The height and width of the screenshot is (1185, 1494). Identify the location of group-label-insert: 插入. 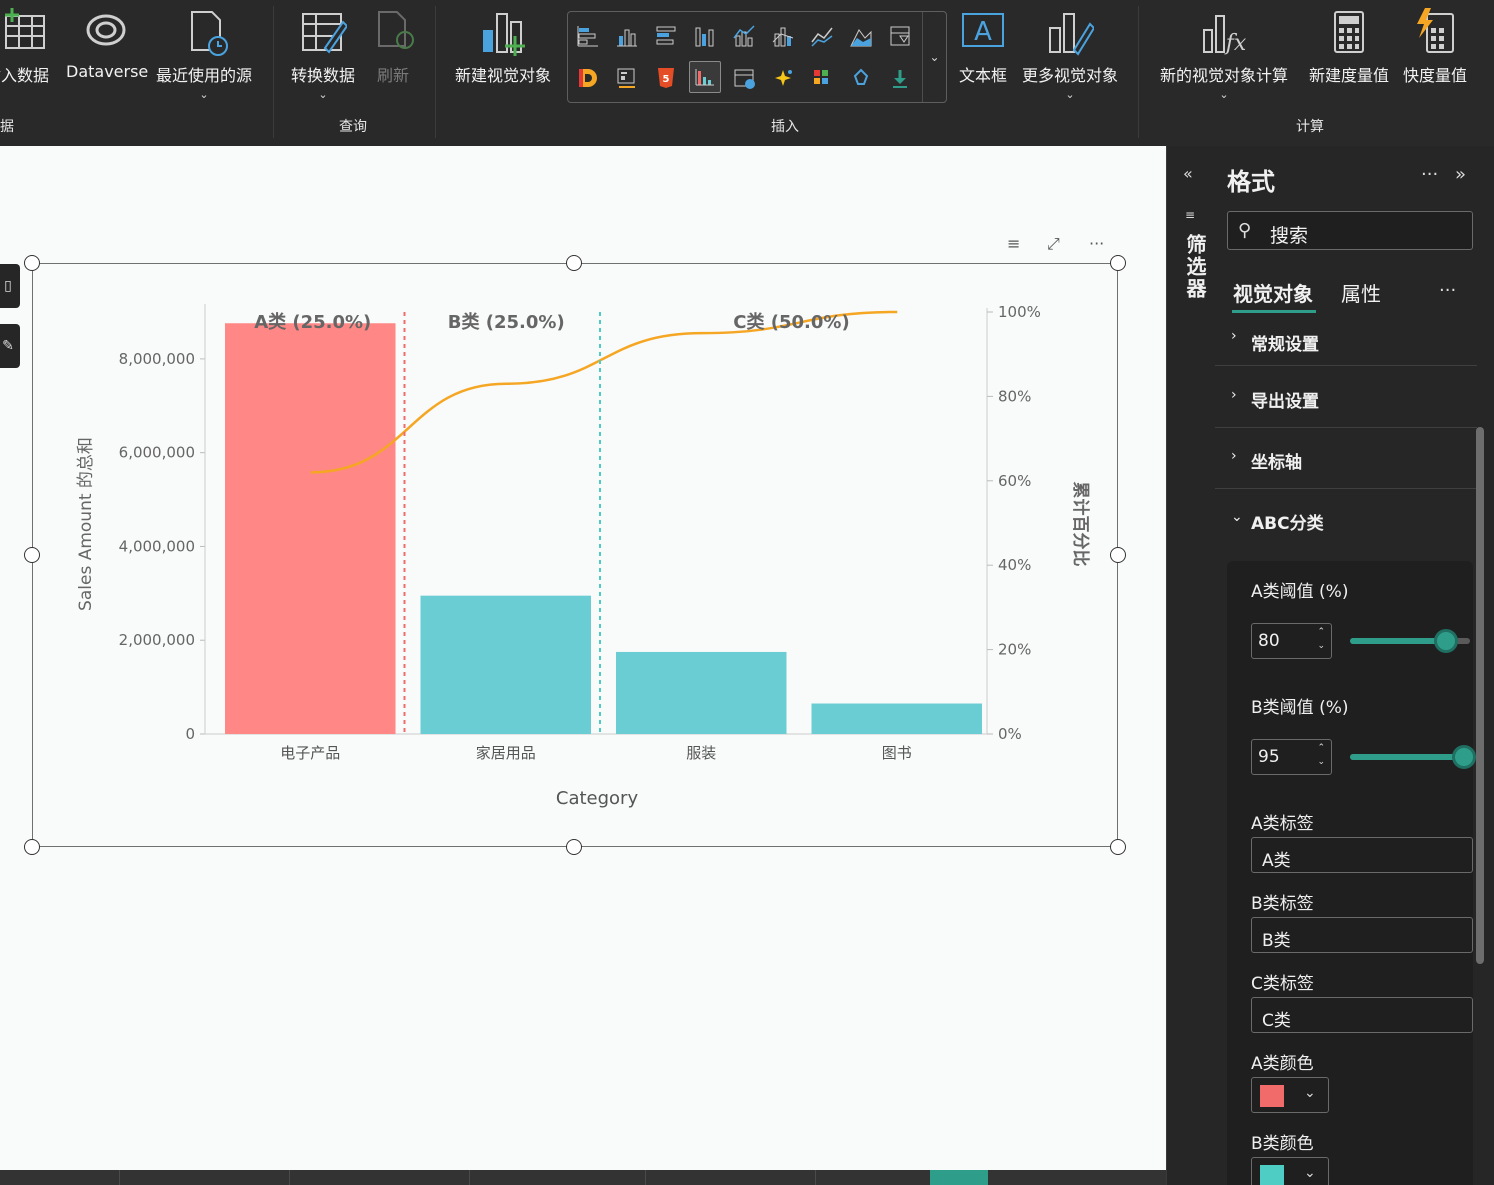
(785, 127).